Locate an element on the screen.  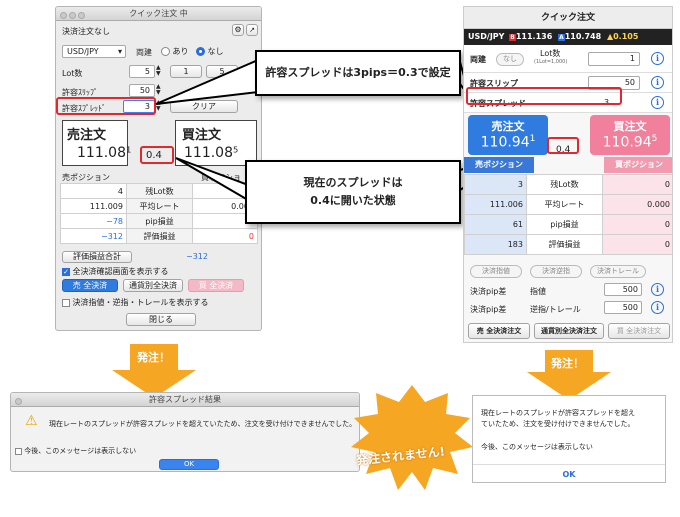
mdialog-line2: ていたため、注文を受け付けできませんでした。 is located at coordinates (558, 424).